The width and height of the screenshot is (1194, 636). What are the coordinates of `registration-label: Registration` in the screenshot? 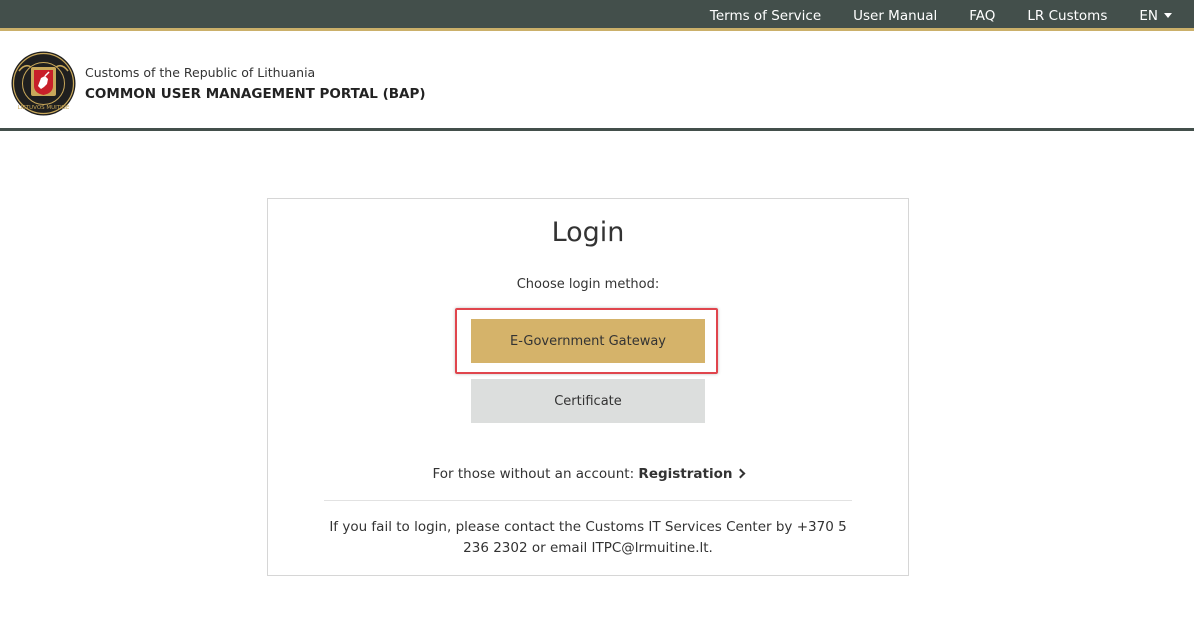 It's located at (685, 474).